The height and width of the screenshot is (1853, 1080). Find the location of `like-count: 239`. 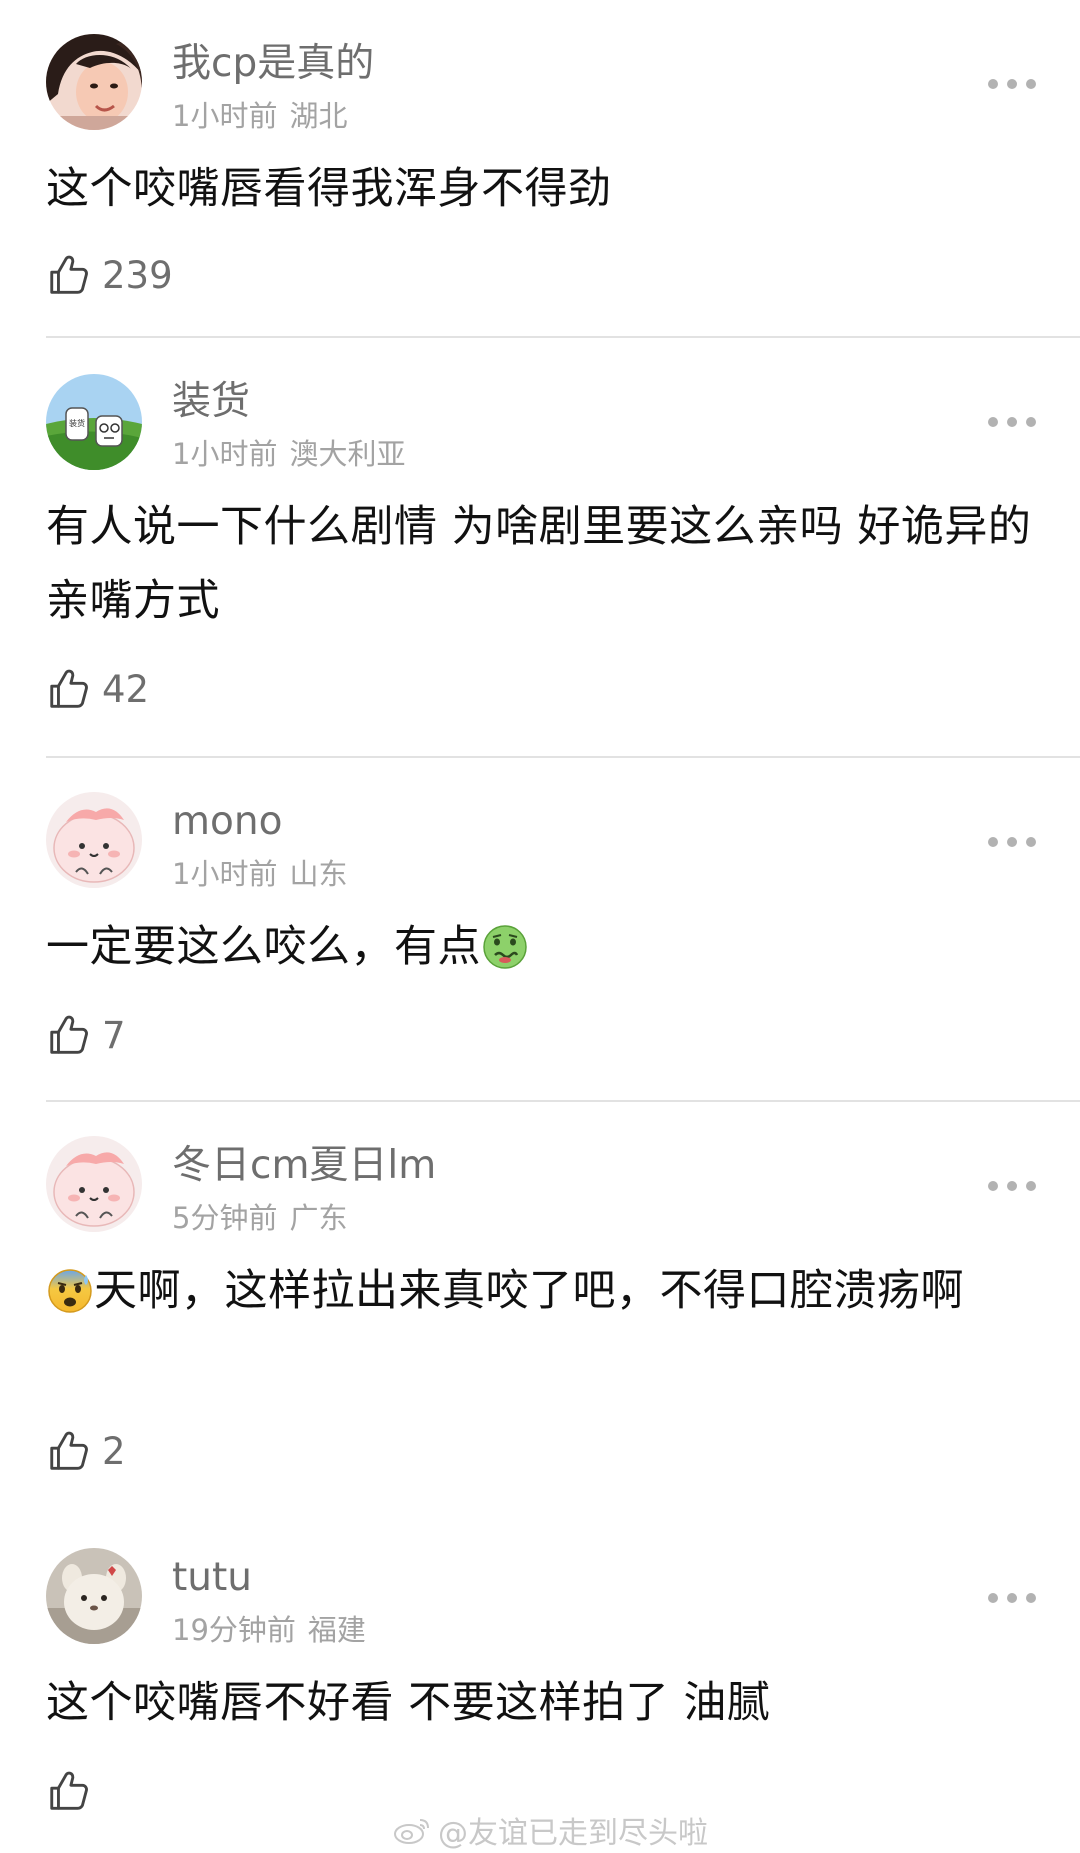

like-count: 239 is located at coordinates (137, 275).